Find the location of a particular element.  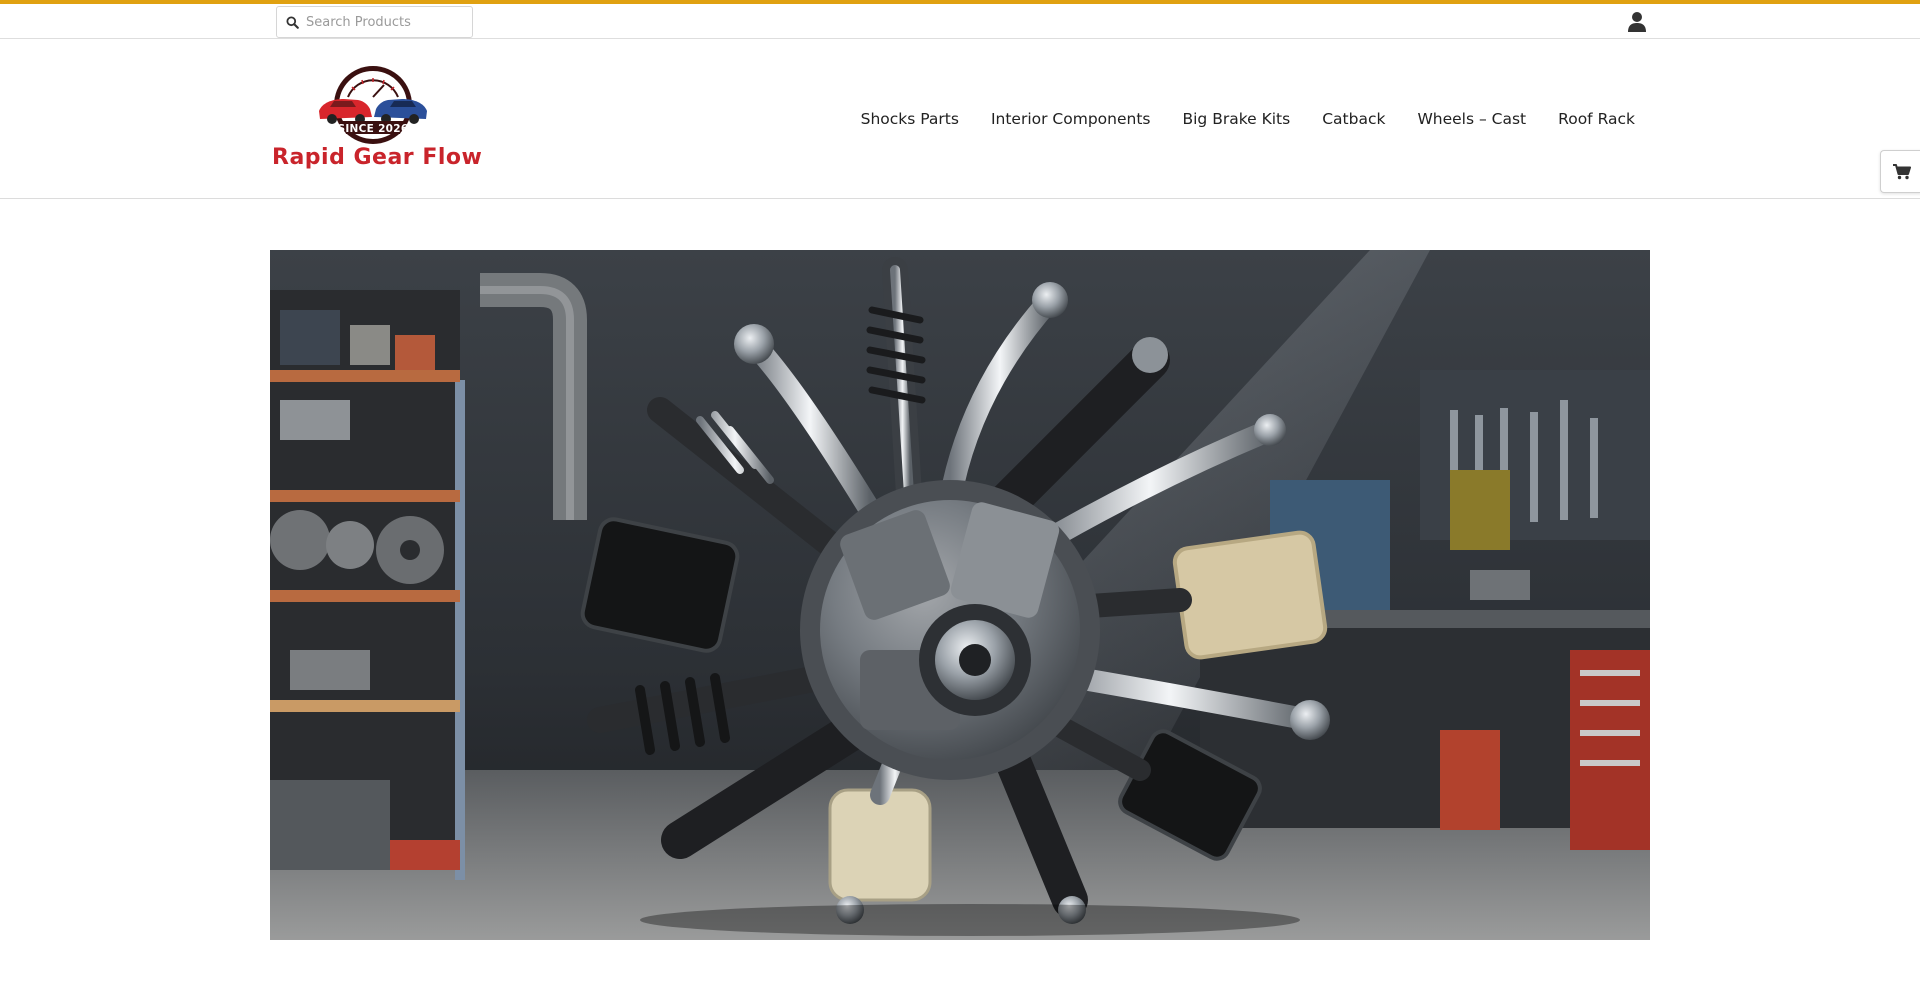

logo-badge-text: SINCE 2026 is located at coordinates (373, 129).